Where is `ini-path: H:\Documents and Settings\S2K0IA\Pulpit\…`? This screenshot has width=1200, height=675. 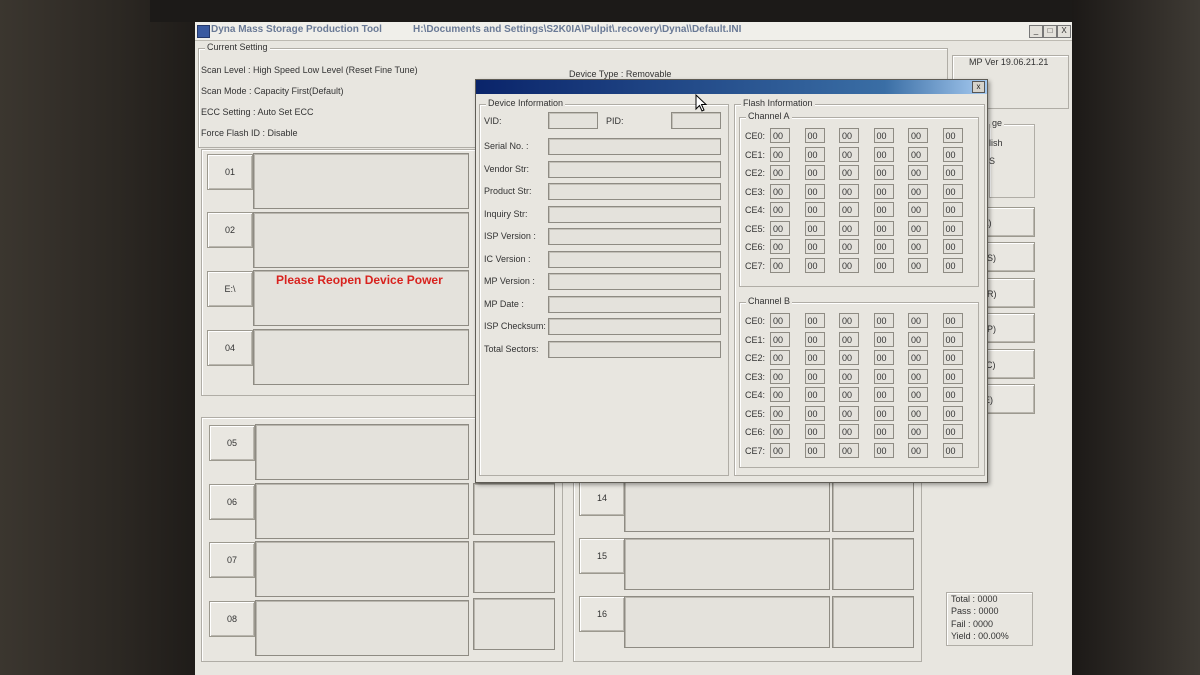 ini-path: H:\Documents and Settings\S2K0IA\Pulpit\… is located at coordinates (577, 29).